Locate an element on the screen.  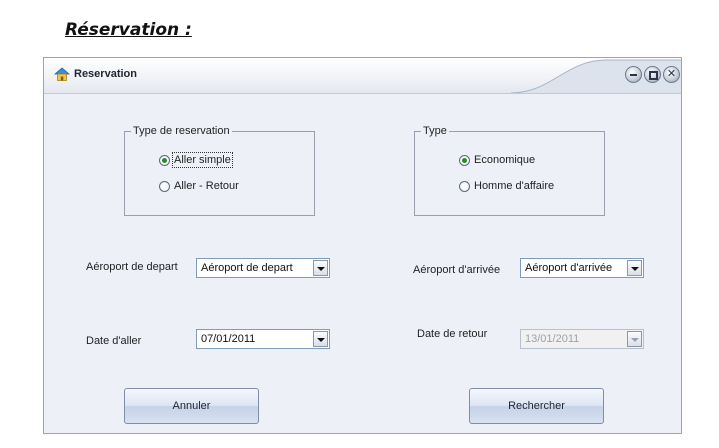
radio-aller-retour: Aller - Retour is located at coordinates (199, 186).